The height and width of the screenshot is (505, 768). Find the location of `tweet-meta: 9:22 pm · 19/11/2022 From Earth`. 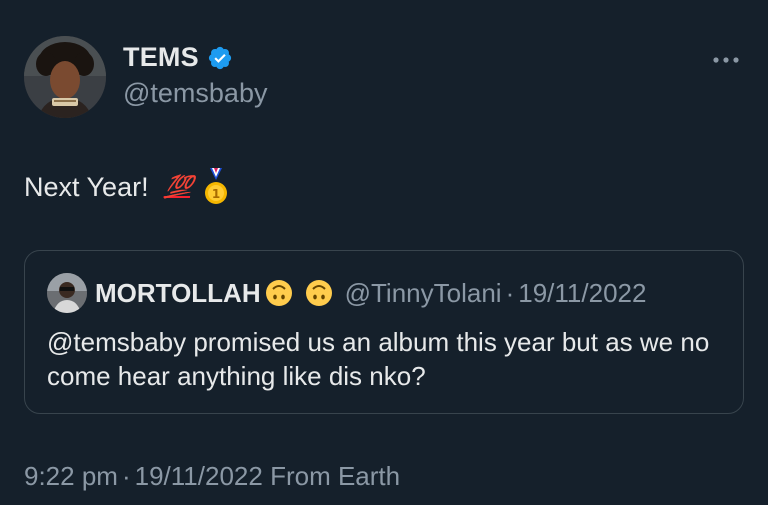

tweet-meta: 9:22 pm · 19/11/2022 From Earth is located at coordinates (212, 476).